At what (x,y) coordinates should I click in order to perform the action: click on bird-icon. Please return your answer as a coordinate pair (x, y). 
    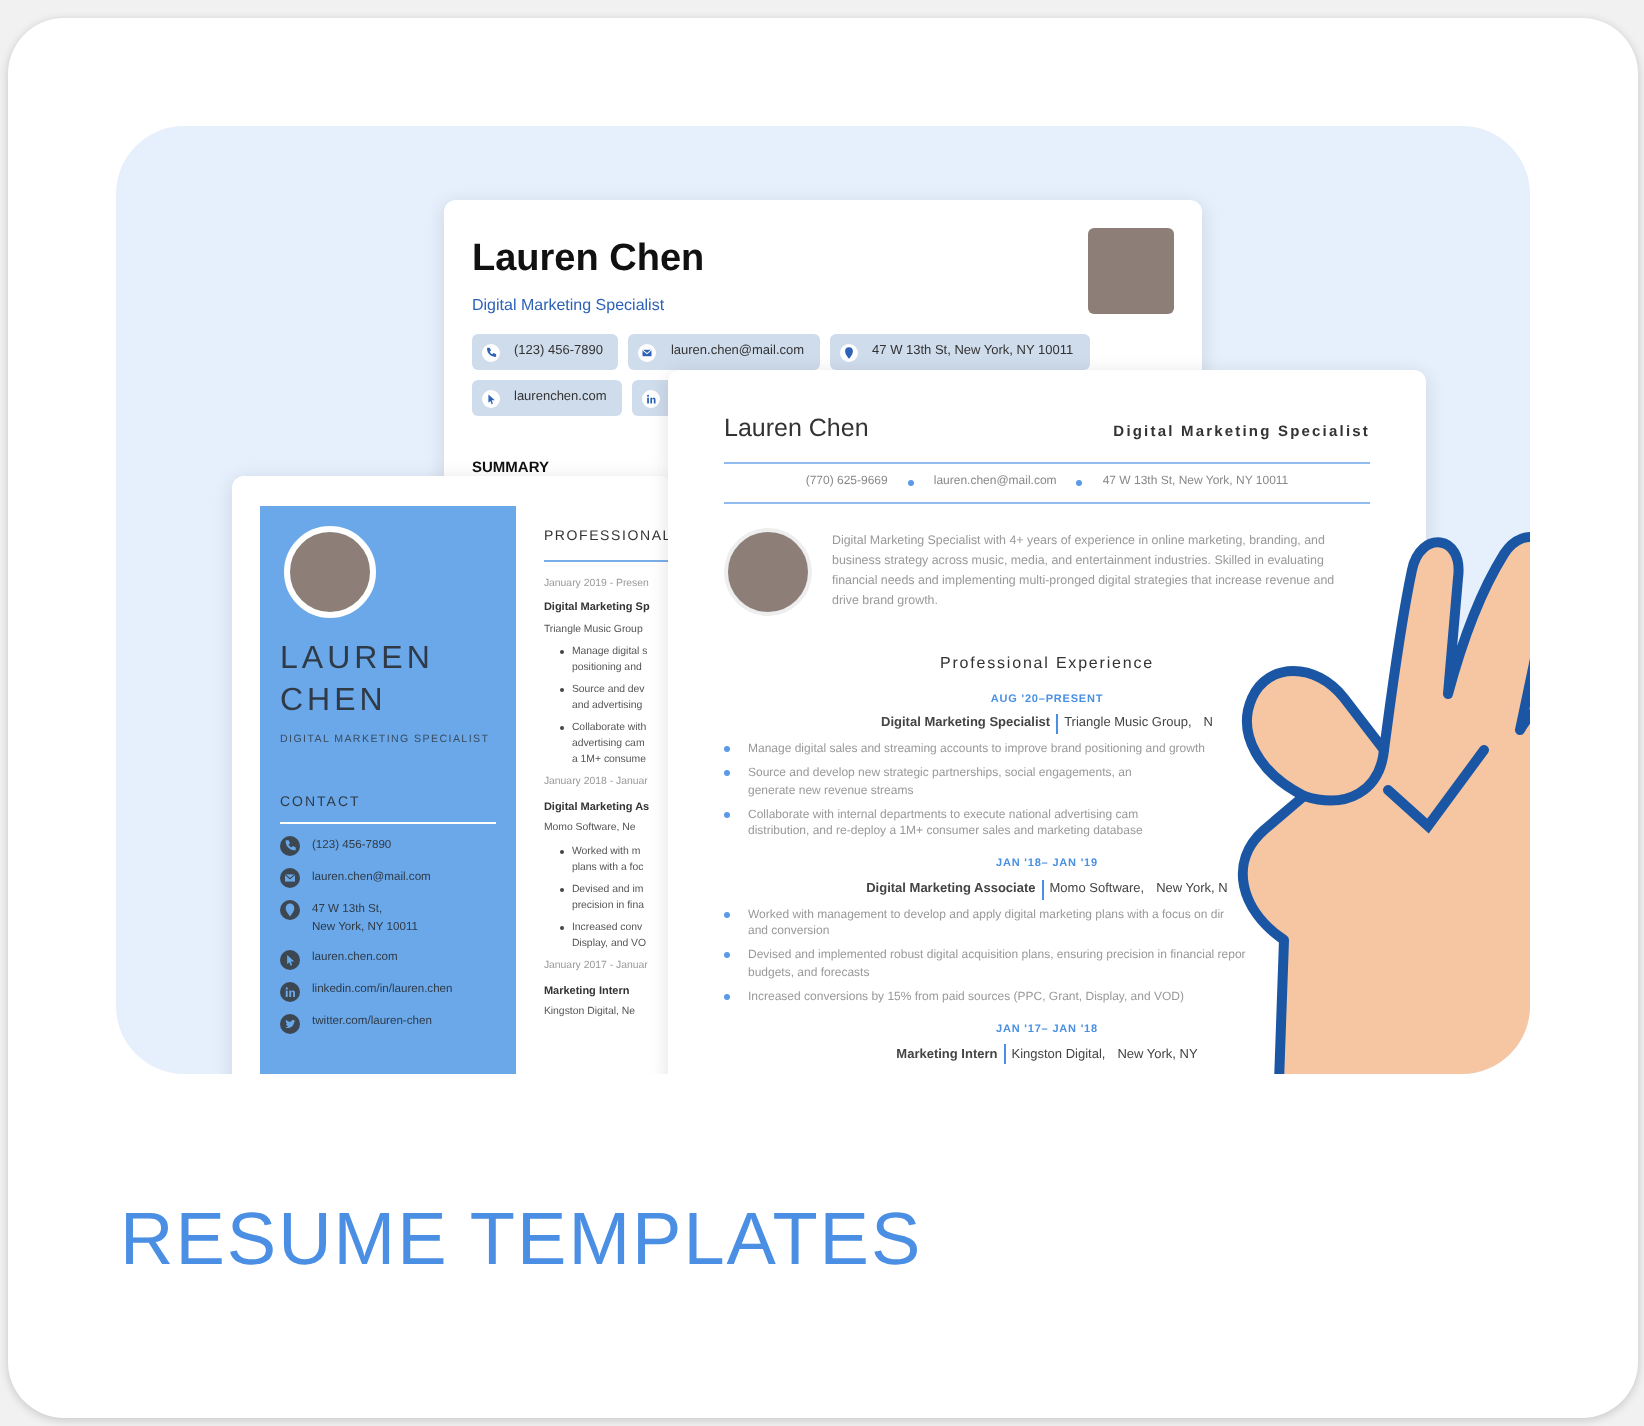
    Looking at the image, I should click on (290, 1023).